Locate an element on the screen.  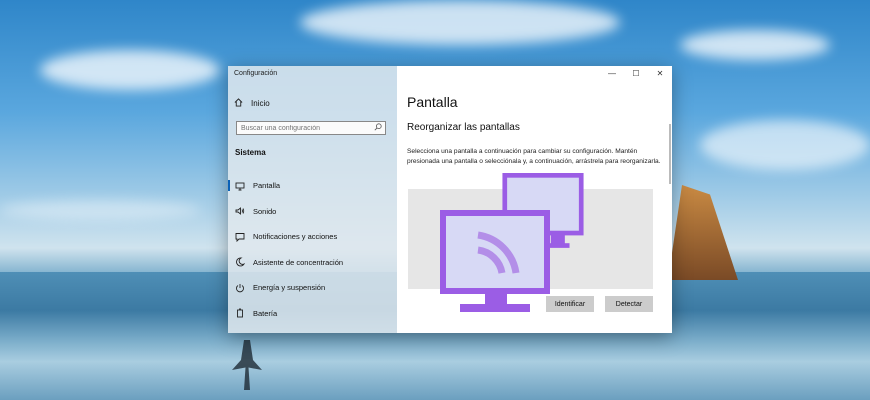
sidebar-item-sonido: Sonido is located at coordinates (312, 212).